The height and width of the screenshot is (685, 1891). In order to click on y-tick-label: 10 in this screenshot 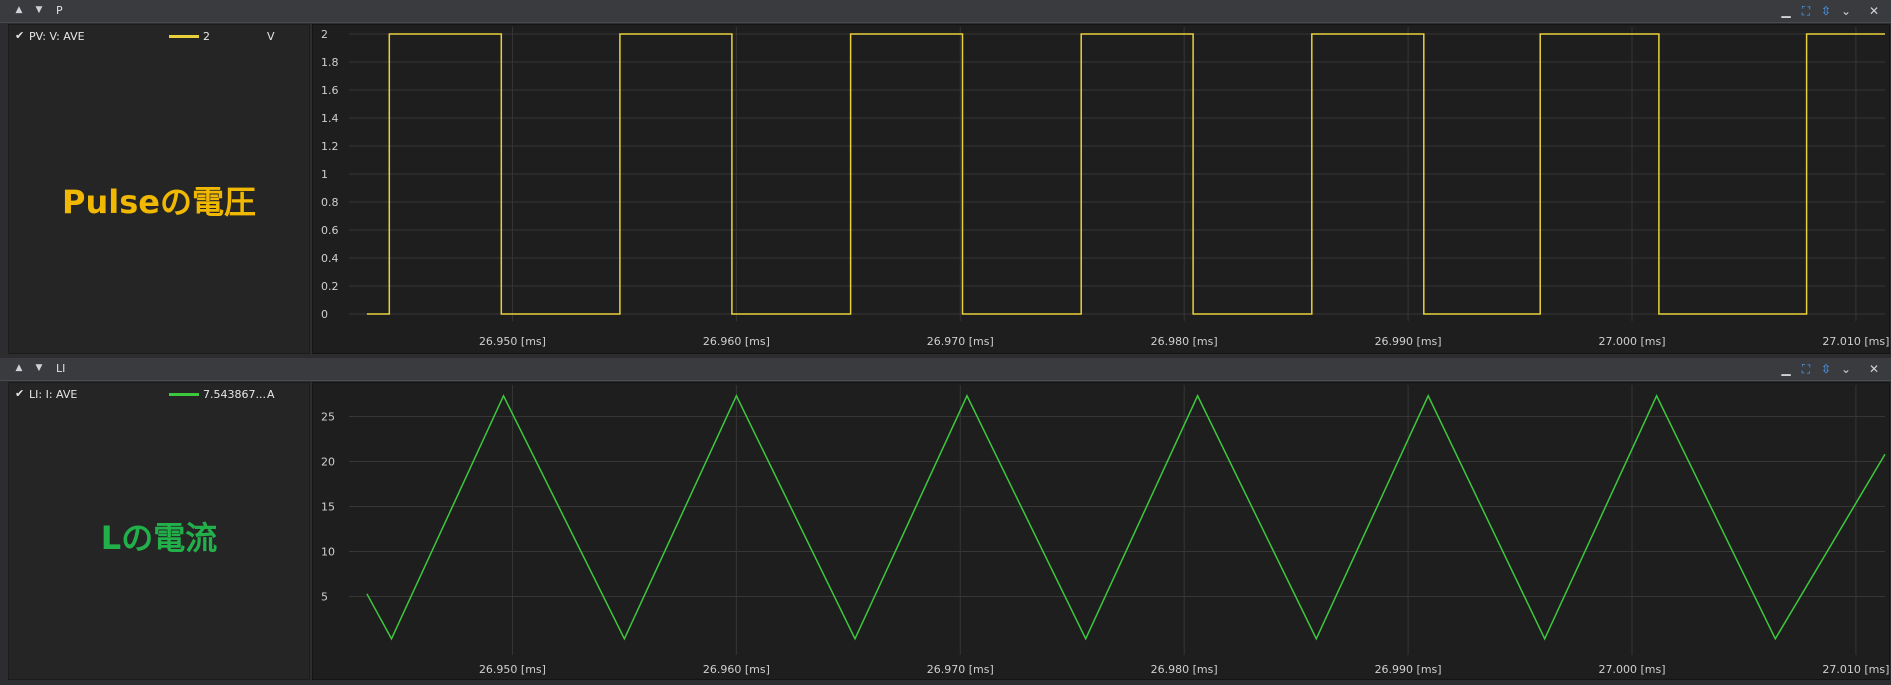, I will do `click(328, 552)`.